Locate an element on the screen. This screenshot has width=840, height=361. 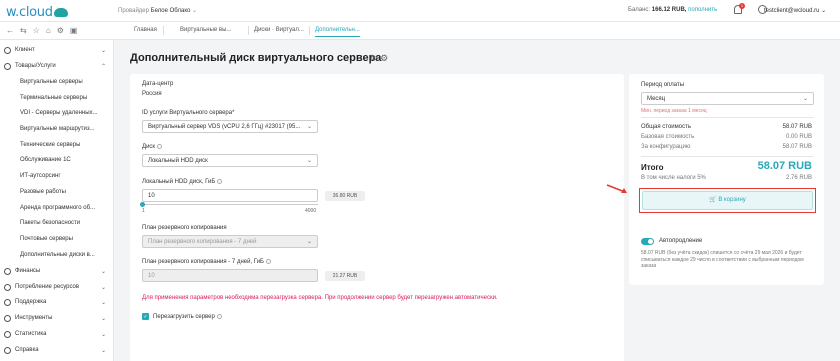
logo: w.cloud is located at coordinates (37, 12).